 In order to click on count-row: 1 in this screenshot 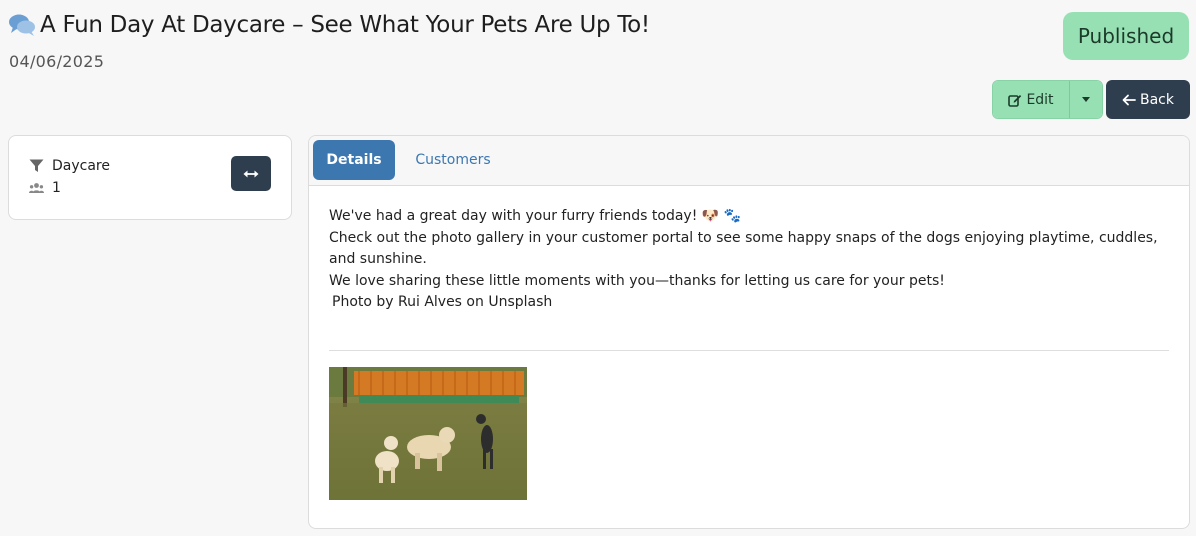, I will do `click(45, 188)`.